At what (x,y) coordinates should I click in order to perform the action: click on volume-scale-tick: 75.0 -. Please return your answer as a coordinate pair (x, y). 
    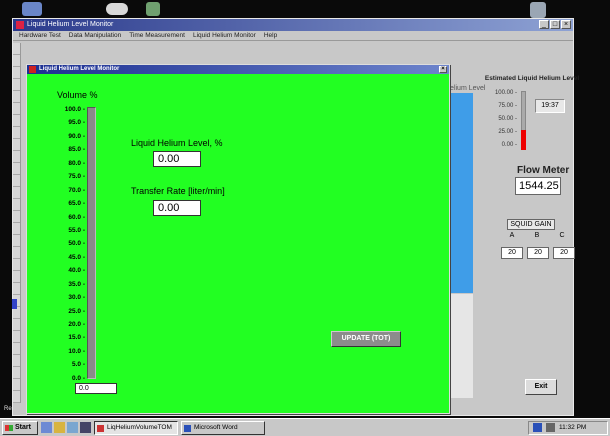
    Looking at the image, I should click on (76, 177).